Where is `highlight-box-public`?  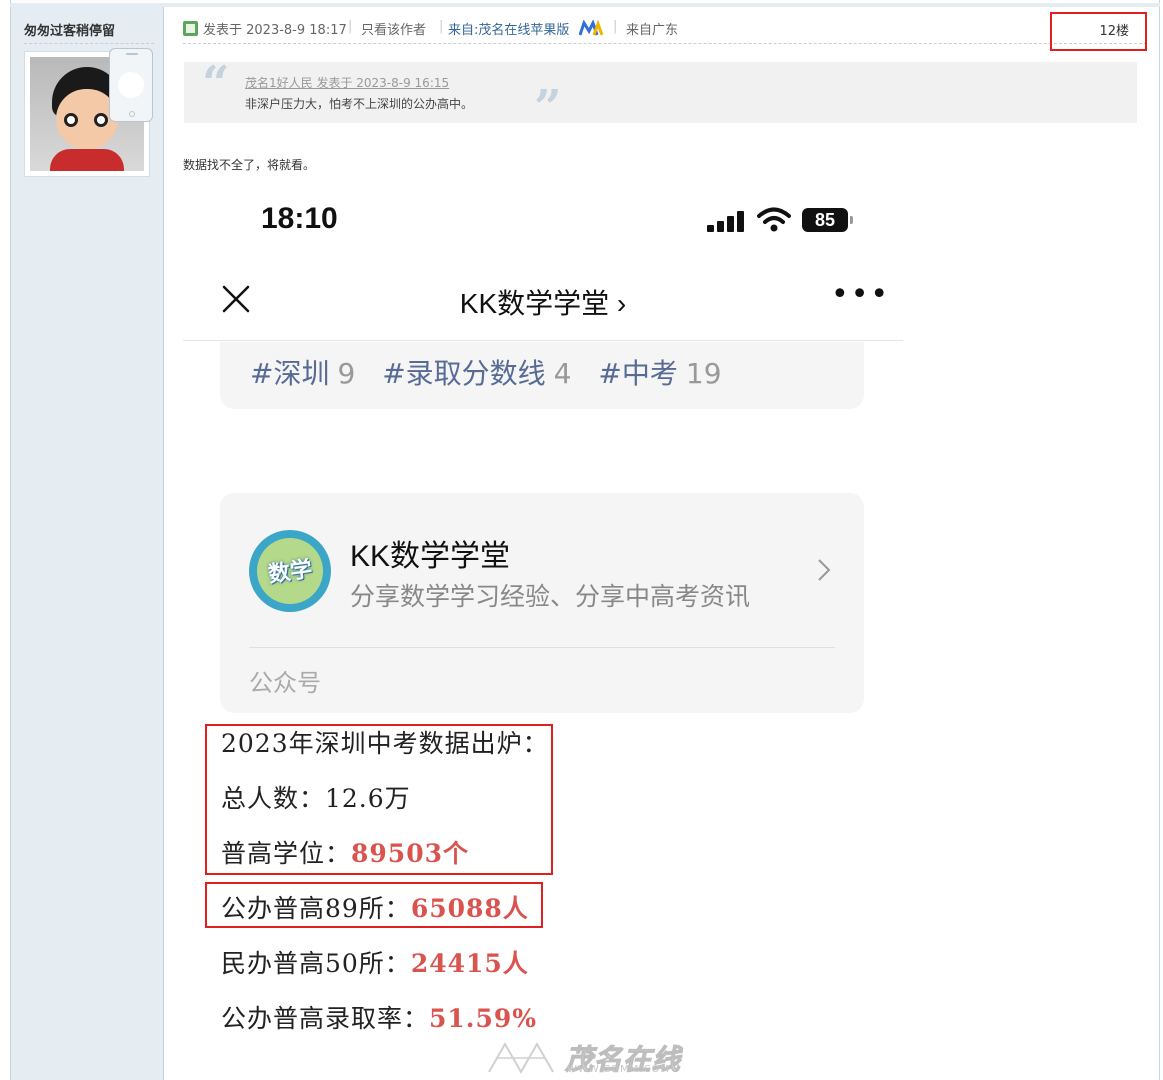
highlight-box-public is located at coordinates (374, 905).